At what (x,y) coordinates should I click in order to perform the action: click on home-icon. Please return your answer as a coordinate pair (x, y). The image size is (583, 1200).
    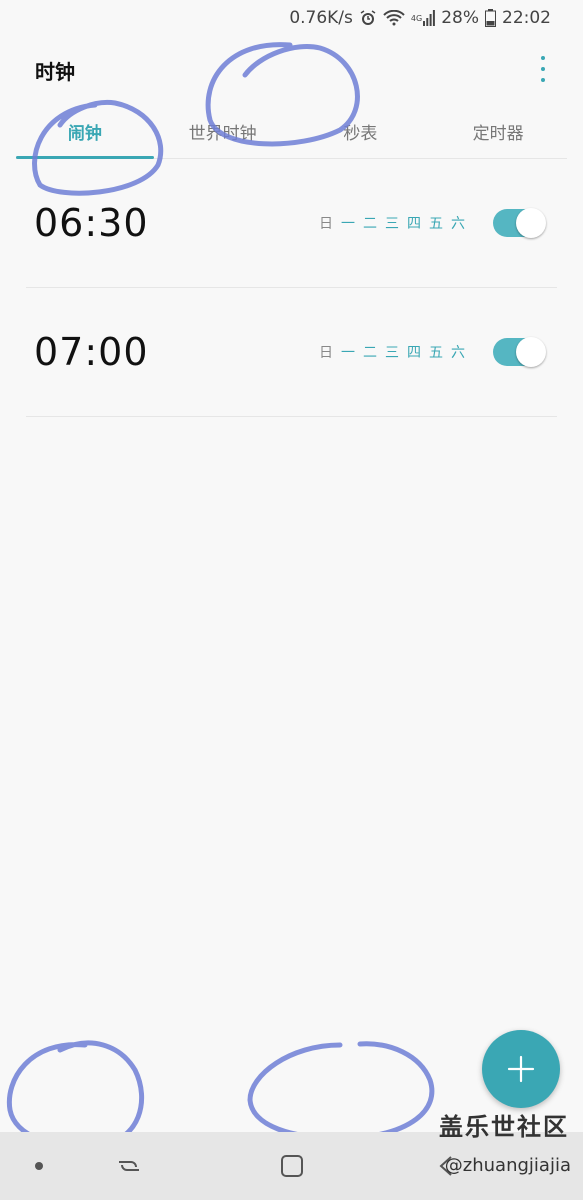
    Looking at the image, I should click on (292, 1166).